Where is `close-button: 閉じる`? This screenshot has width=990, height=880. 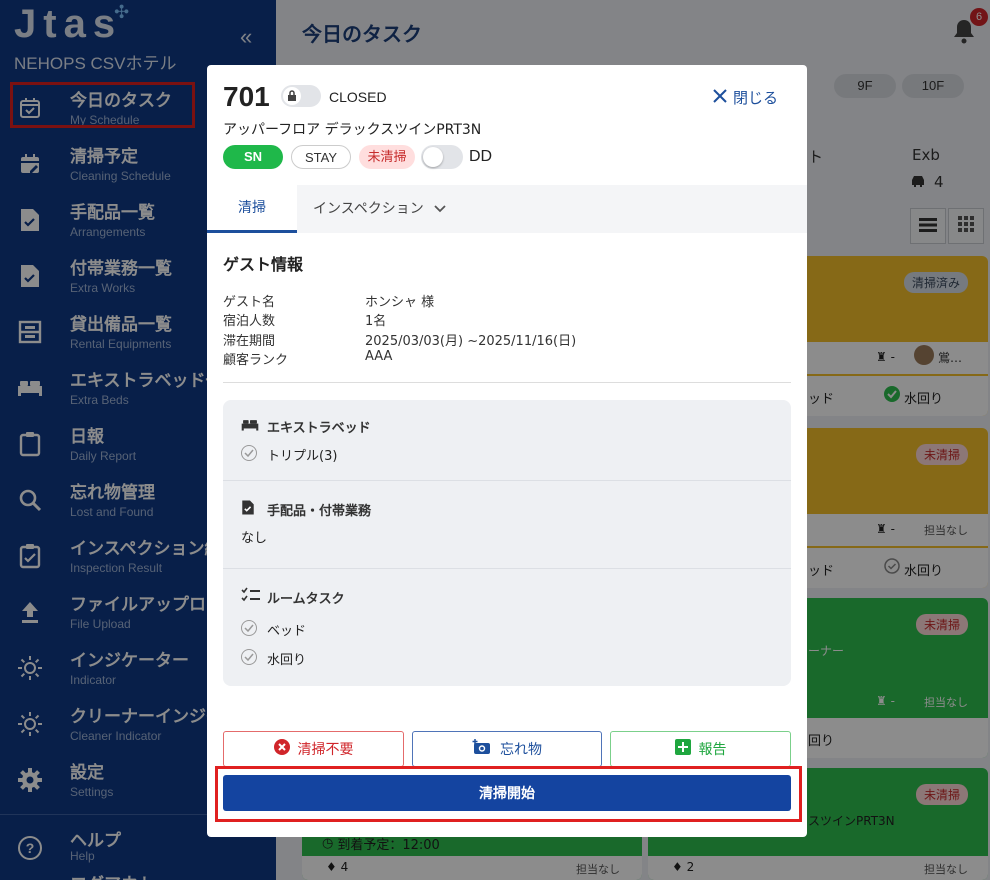 close-button: 閉じる is located at coordinates (745, 97).